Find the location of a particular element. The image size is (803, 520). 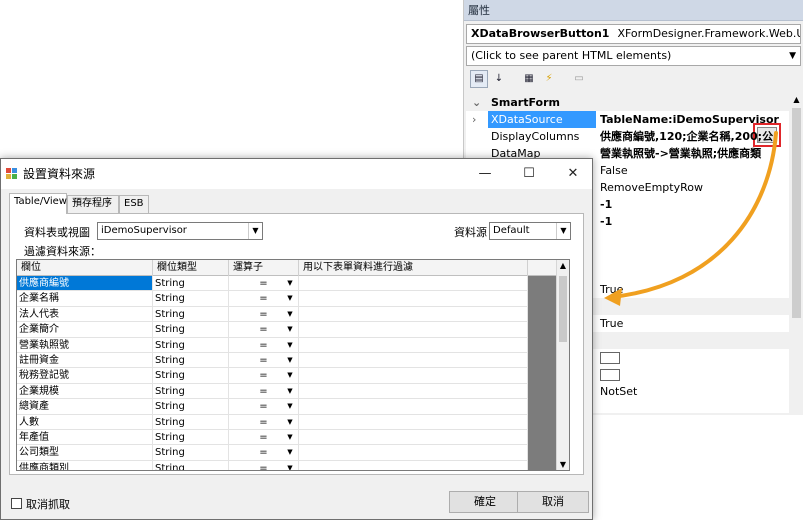

table-row: 營業執照號 String = ▼ is located at coordinates (293, 345).